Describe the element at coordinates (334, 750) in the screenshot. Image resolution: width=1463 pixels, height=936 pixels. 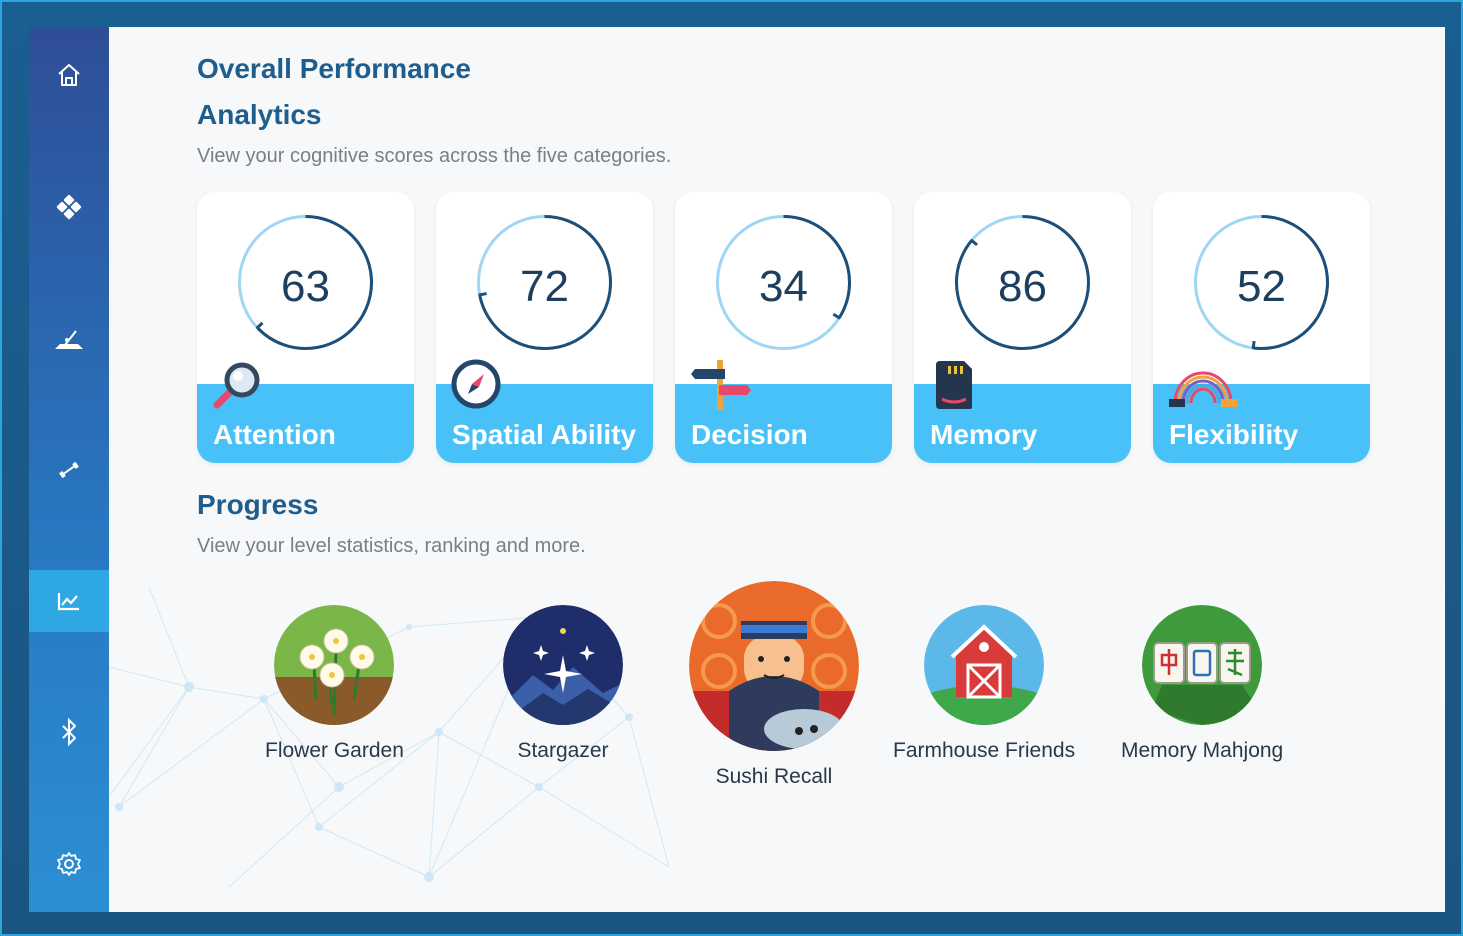
I see `game-name: Flower Garden` at that location.